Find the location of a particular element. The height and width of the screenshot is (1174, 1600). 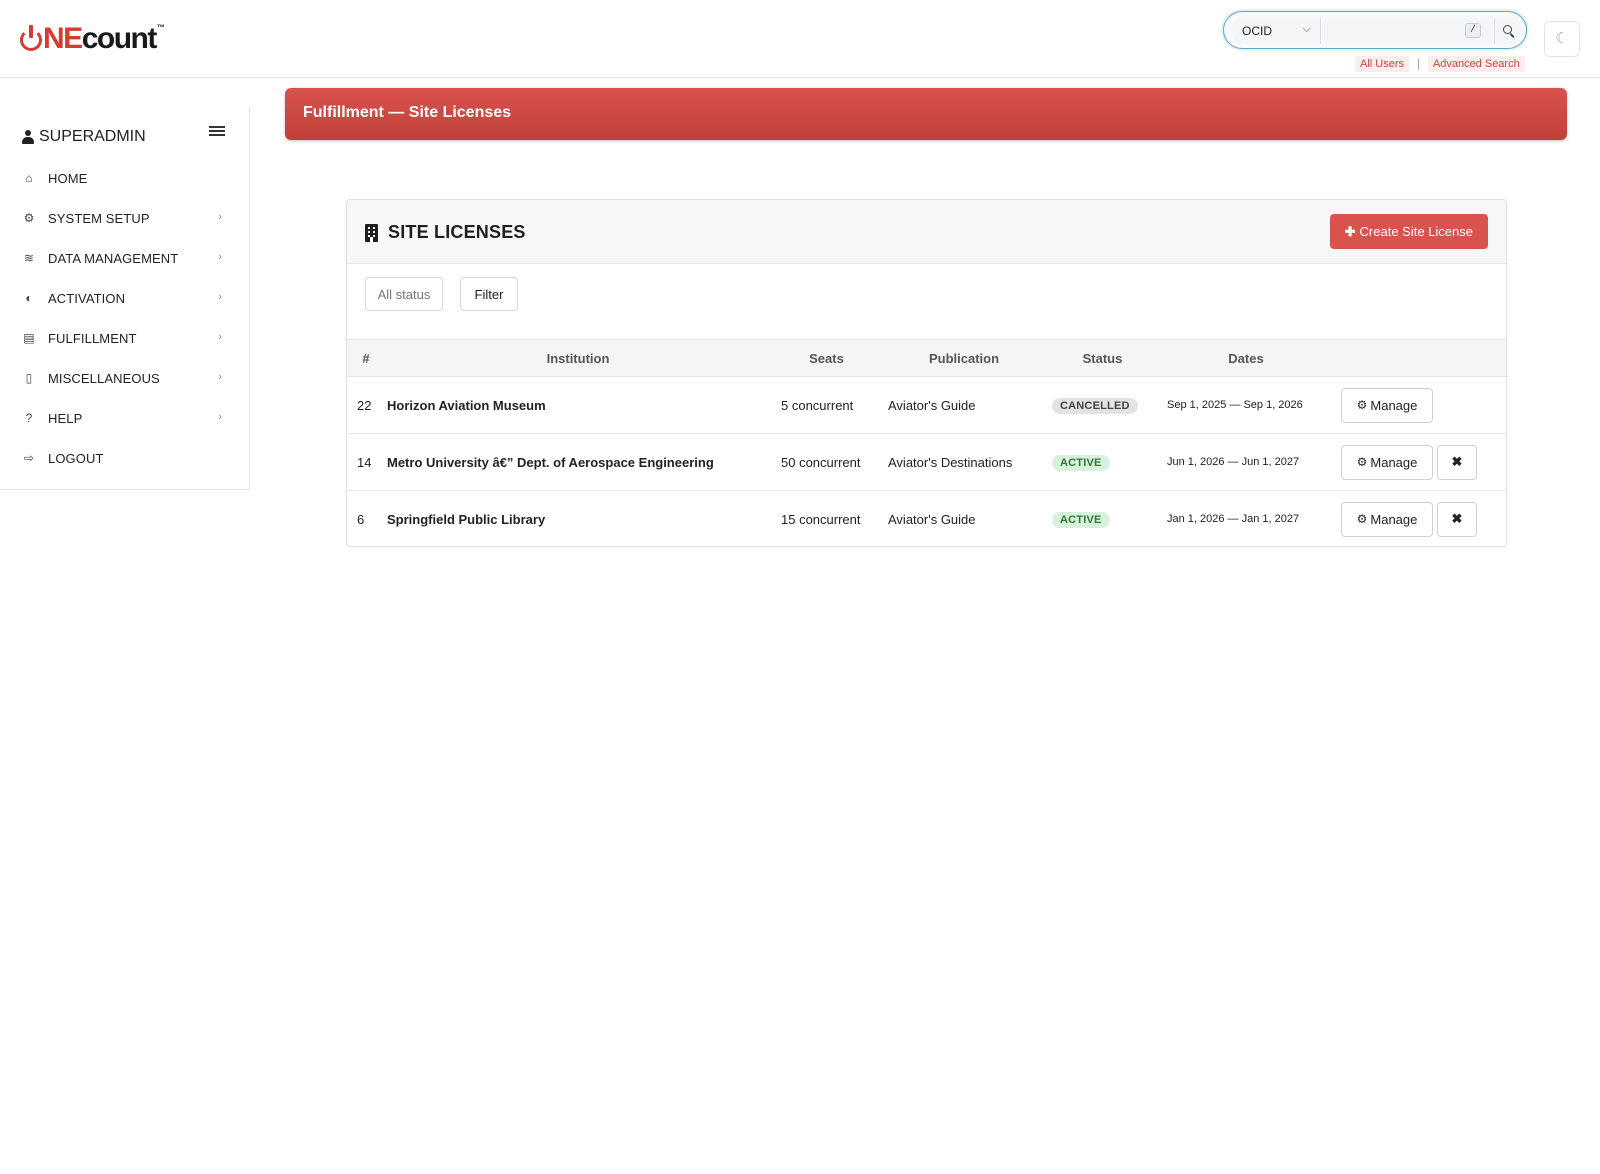

user-label: SUPERADMIN is located at coordinates (84, 137).